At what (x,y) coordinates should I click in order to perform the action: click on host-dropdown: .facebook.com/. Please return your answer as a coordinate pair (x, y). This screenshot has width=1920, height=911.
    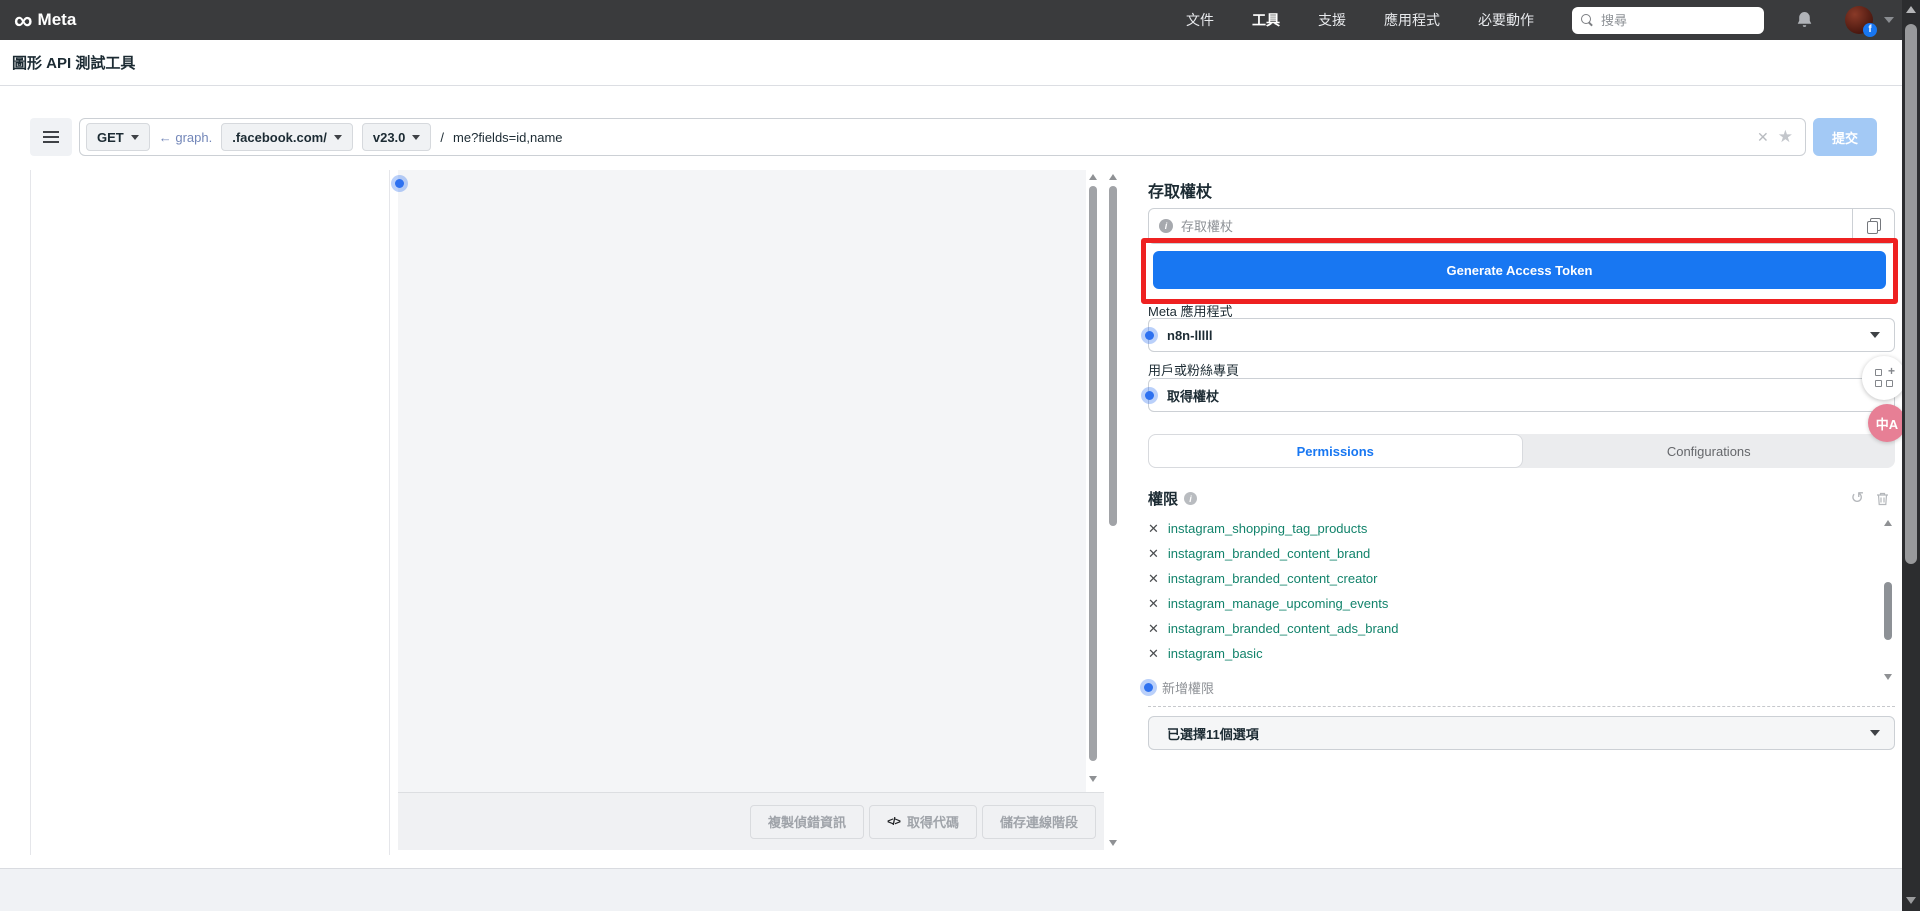
    Looking at the image, I should click on (287, 137).